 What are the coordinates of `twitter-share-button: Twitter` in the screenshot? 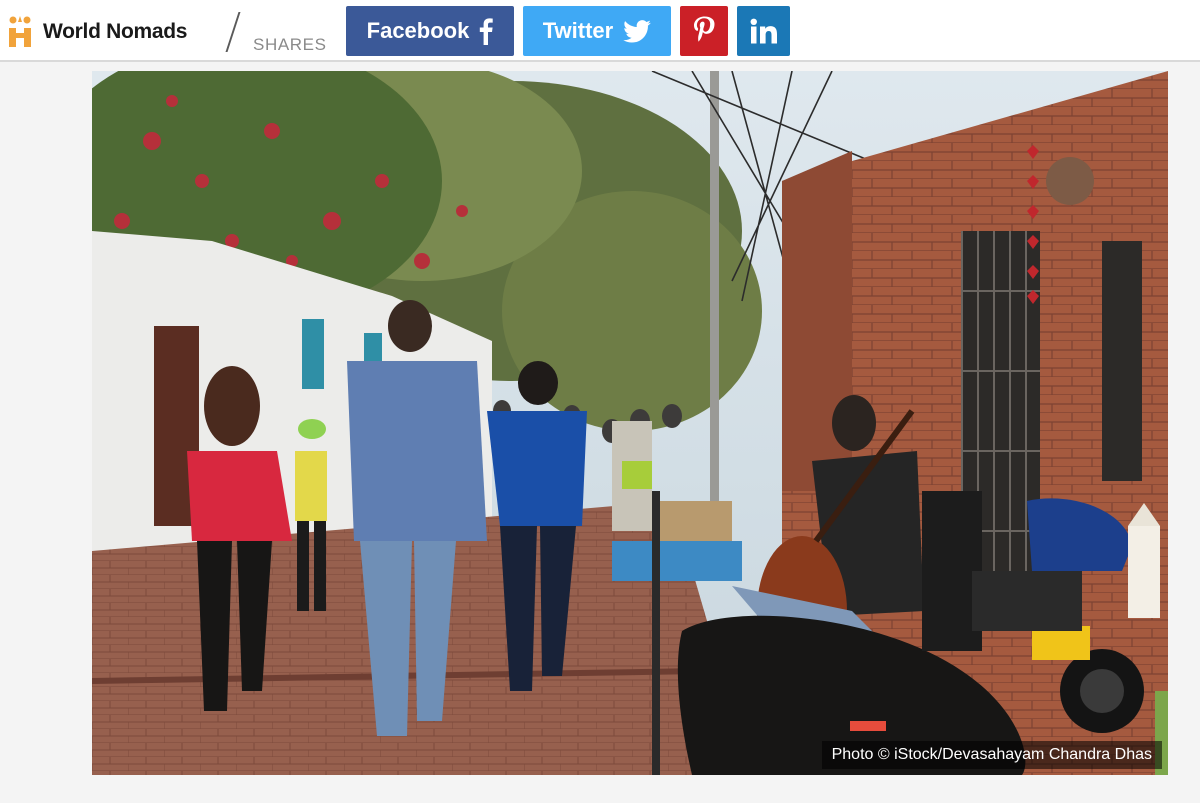 It's located at (597, 31).